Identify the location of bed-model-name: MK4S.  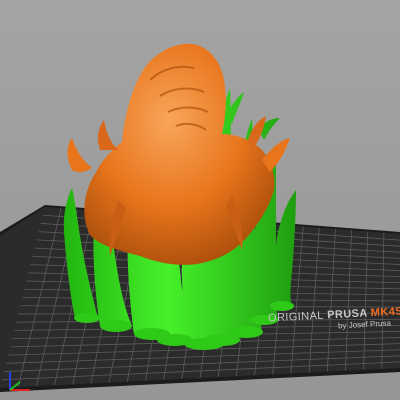
(385, 312).